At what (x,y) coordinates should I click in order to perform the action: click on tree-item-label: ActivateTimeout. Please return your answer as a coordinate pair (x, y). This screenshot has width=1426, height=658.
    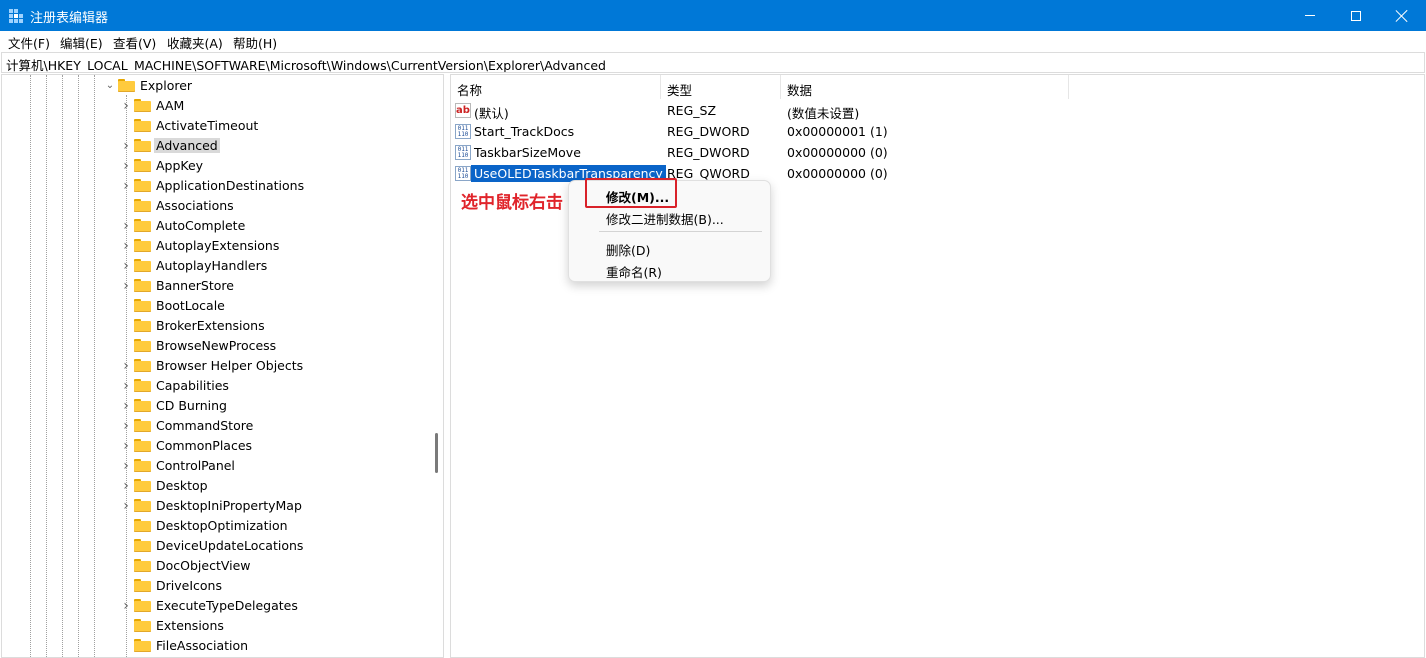
    Looking at the image, I should click on (207, 125).